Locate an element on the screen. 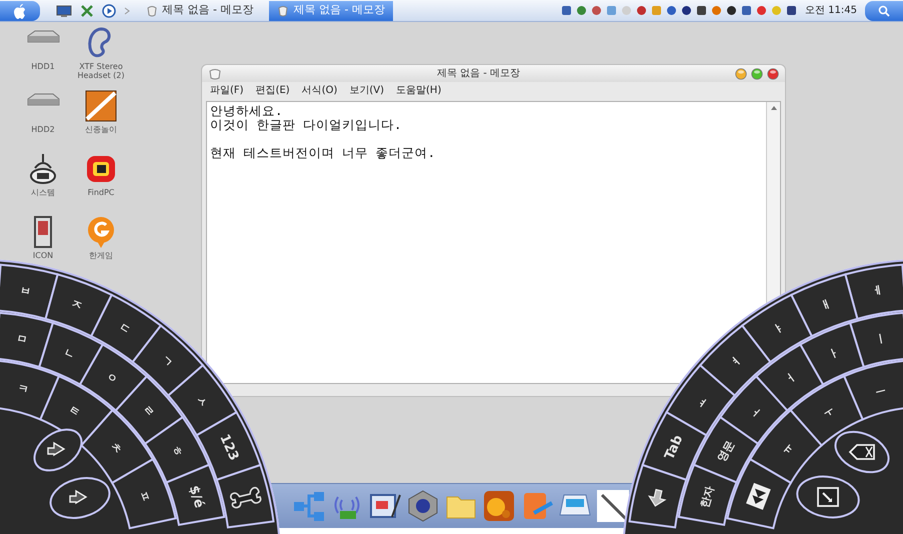  menu-item: 파일(F) is located at coordinates (227, 90).